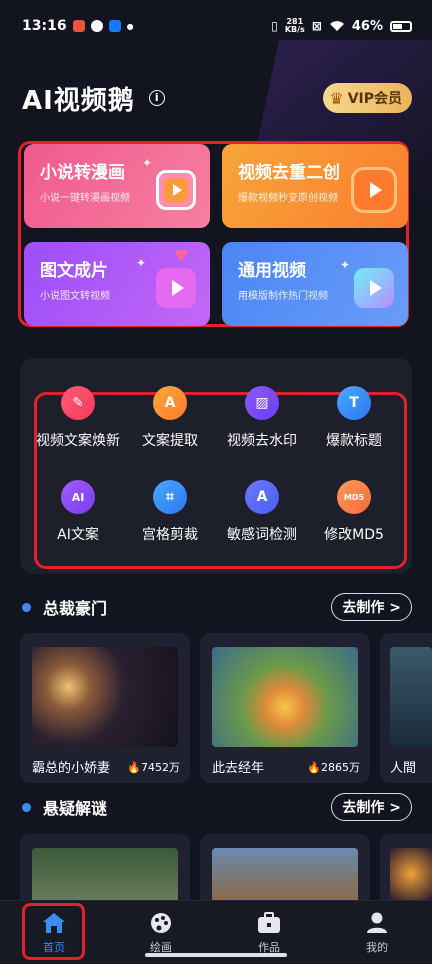 Image resolution: width=432 pixels, height=964 pixels. I want to click on pen-icon: ✎, so click(78, 403).